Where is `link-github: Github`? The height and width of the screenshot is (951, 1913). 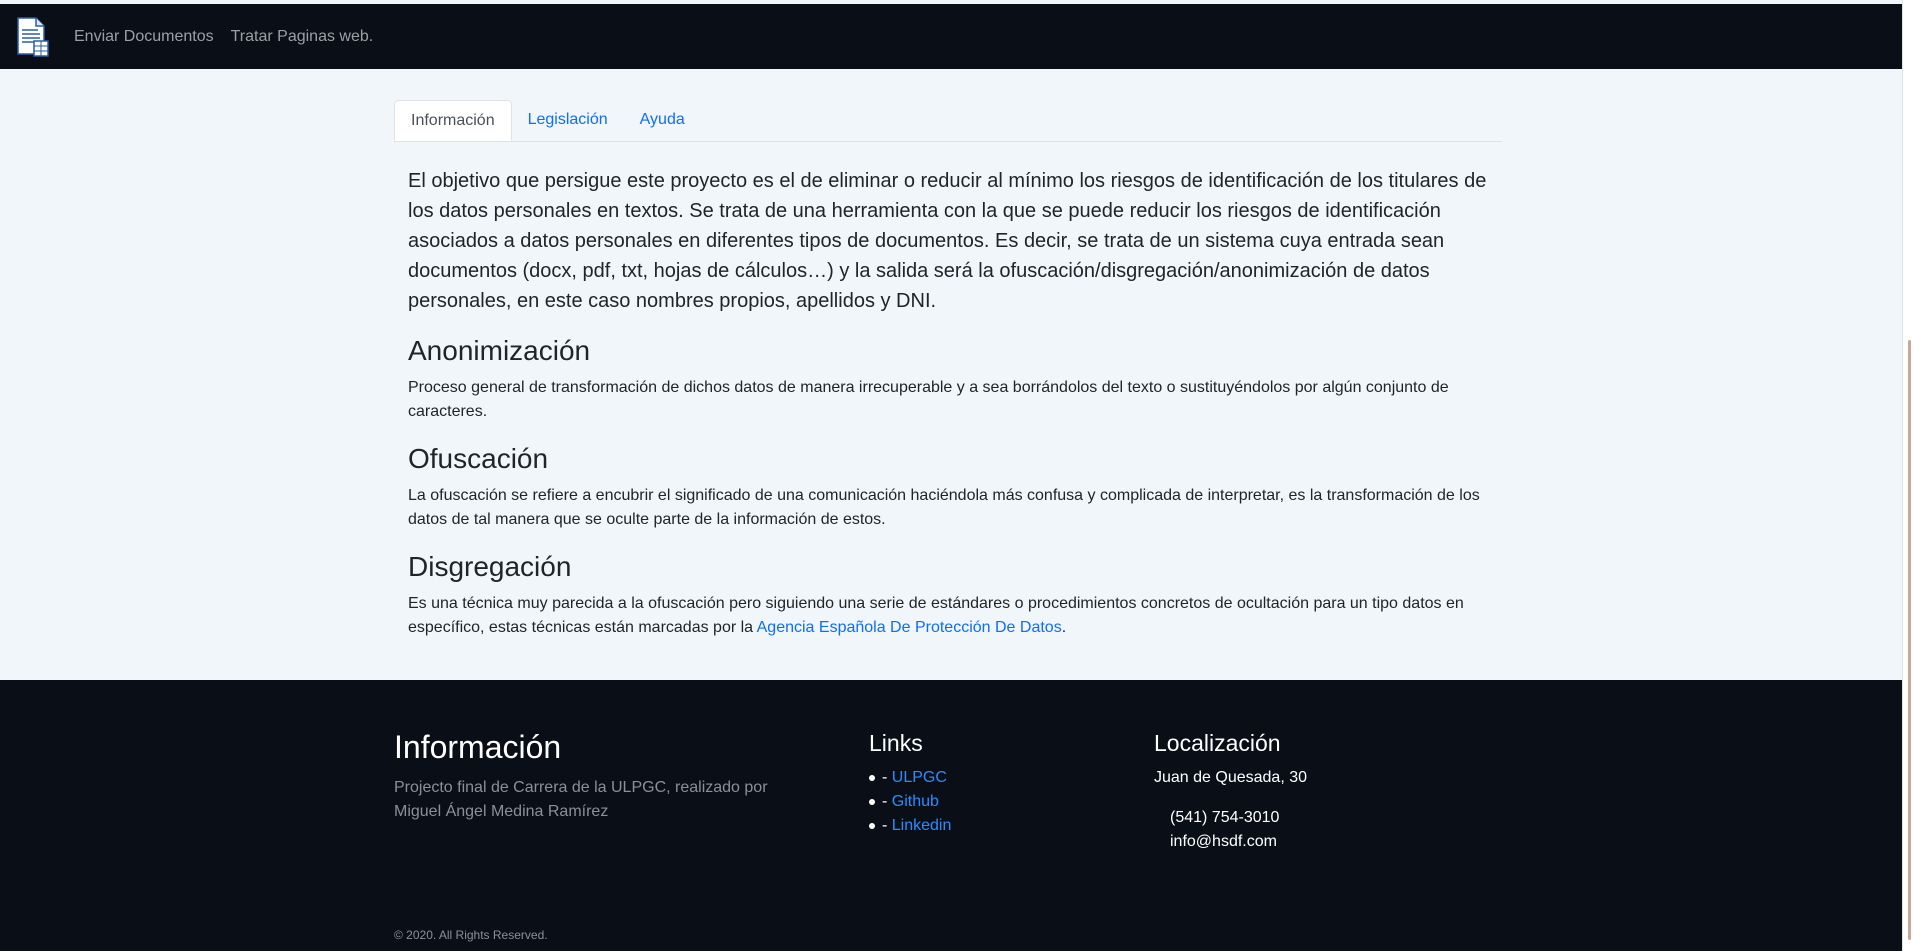 link-github: Github is located at coordinates (915, 801).